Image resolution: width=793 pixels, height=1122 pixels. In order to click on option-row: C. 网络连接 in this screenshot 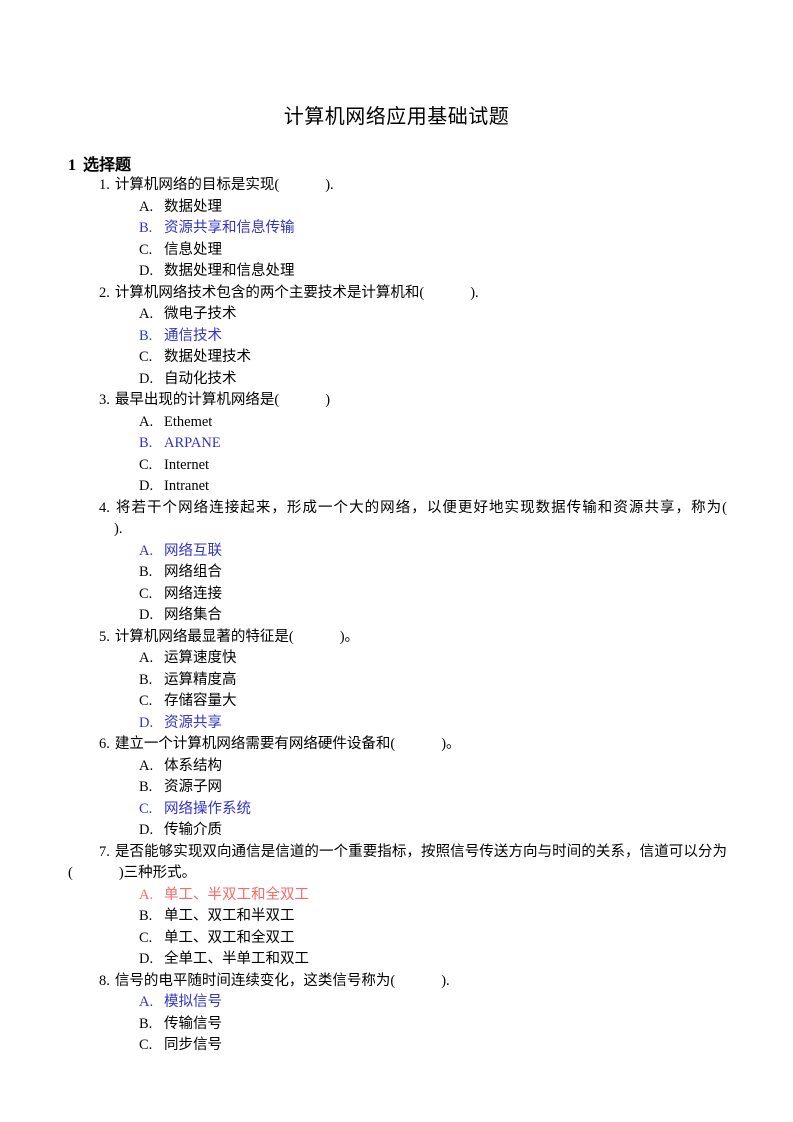, I will do `click(396, 595)`.